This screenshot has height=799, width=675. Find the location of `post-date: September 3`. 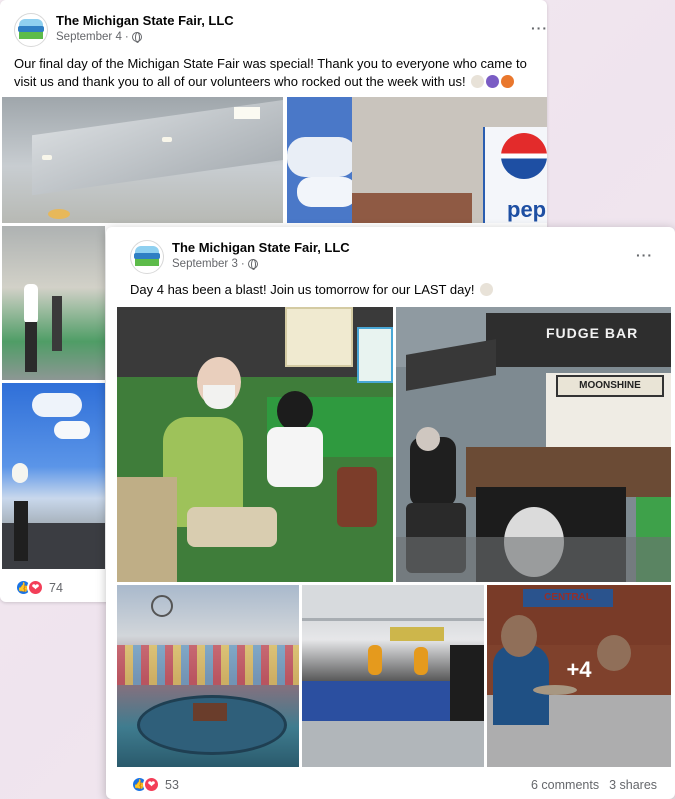

post-date: September 3 is located at coordinates (205, 264).